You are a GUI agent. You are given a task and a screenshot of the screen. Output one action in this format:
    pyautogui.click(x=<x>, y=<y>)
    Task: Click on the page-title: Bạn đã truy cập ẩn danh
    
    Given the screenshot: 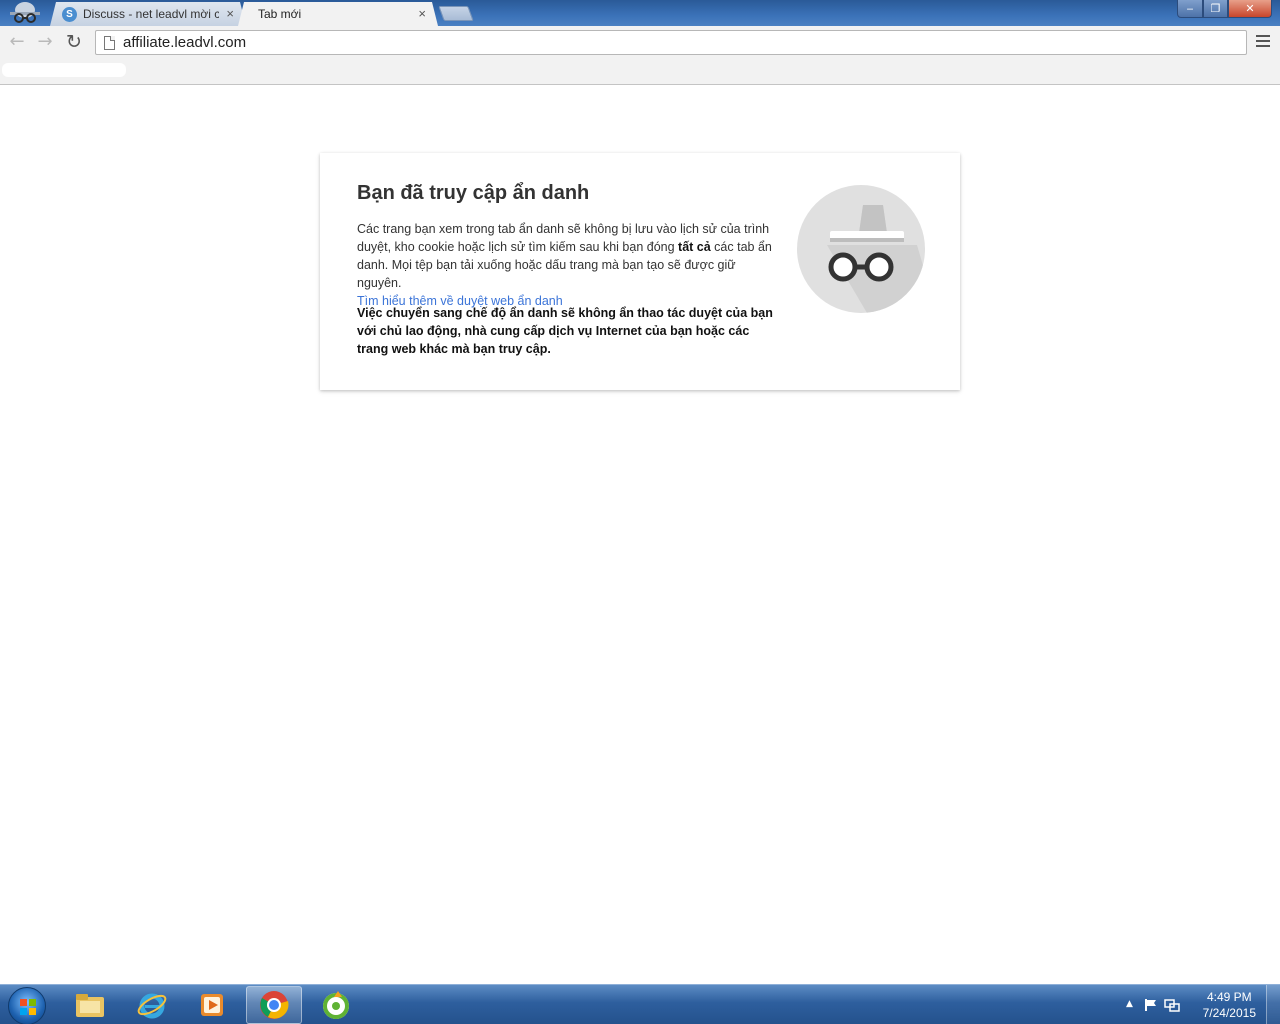 What is the action you would take?
    pyautogui.click(x=473, y=193)
    